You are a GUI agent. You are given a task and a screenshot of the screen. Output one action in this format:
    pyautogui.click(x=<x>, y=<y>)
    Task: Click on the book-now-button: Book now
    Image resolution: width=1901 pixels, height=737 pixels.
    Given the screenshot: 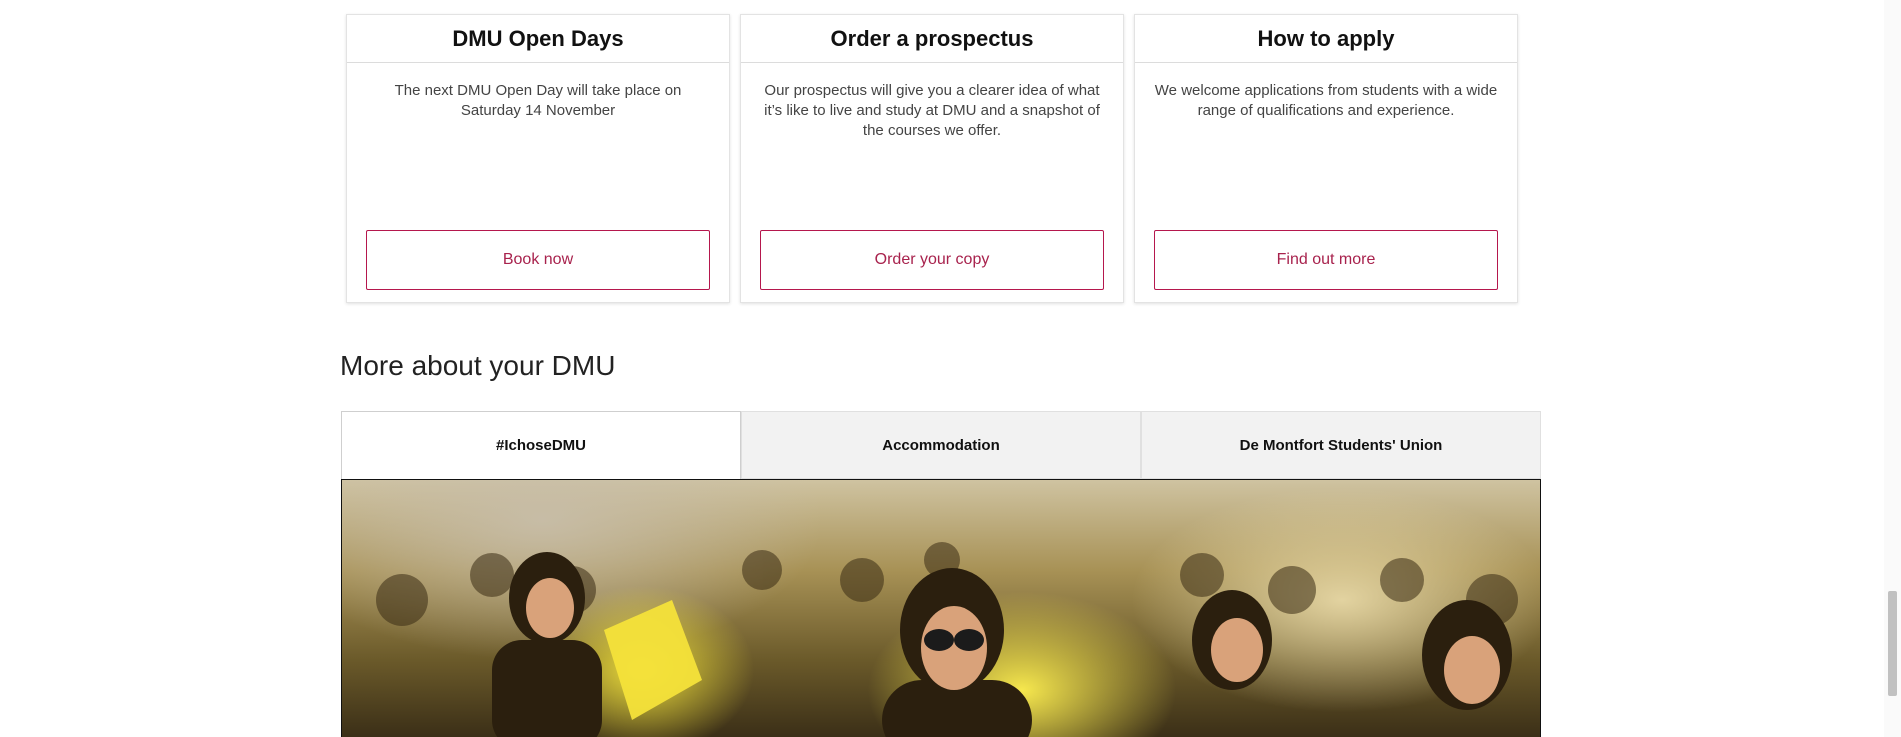 What is the action you would take?
    pyautogui.click(x=538, y=260)
    